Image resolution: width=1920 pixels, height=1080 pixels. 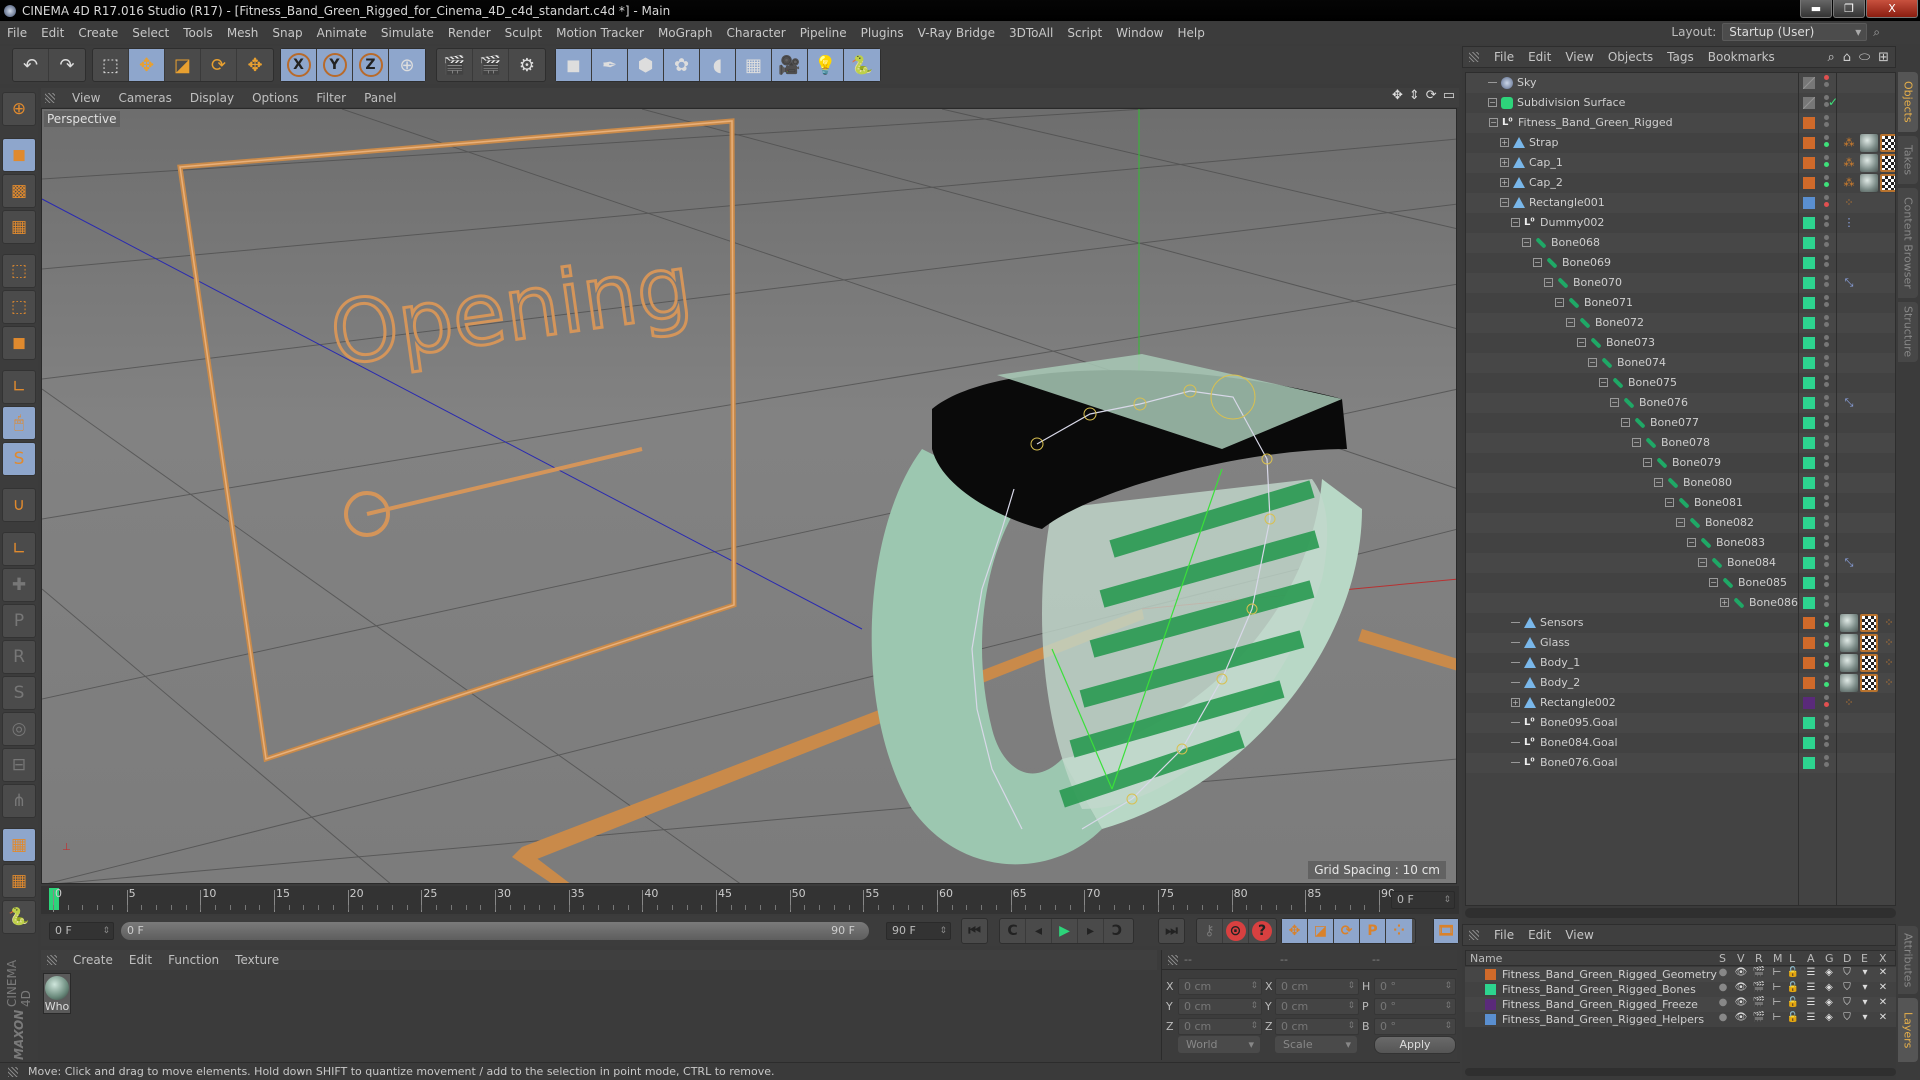 What do you see at coordinates (1415, 1006) in the screenshot?
I see `rotation-p-field: 0 °` at bounding box center [1415, 1006].